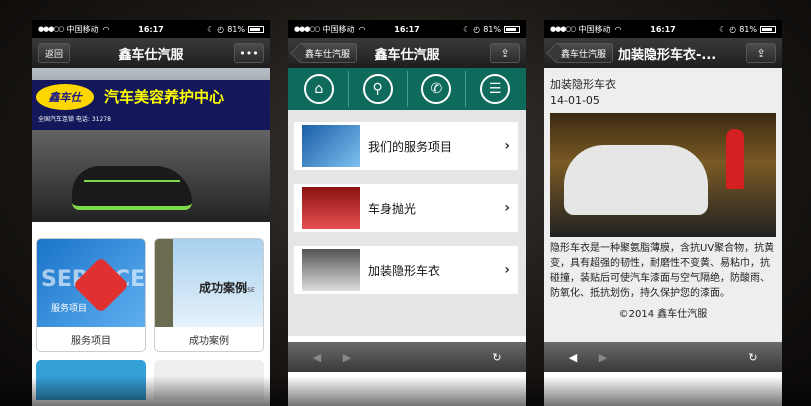 This screenshot has width=811, height=406. Describe the element at coordinates (575, 100) in the screenshot. I see `article-date: 14-01-05` at that location.